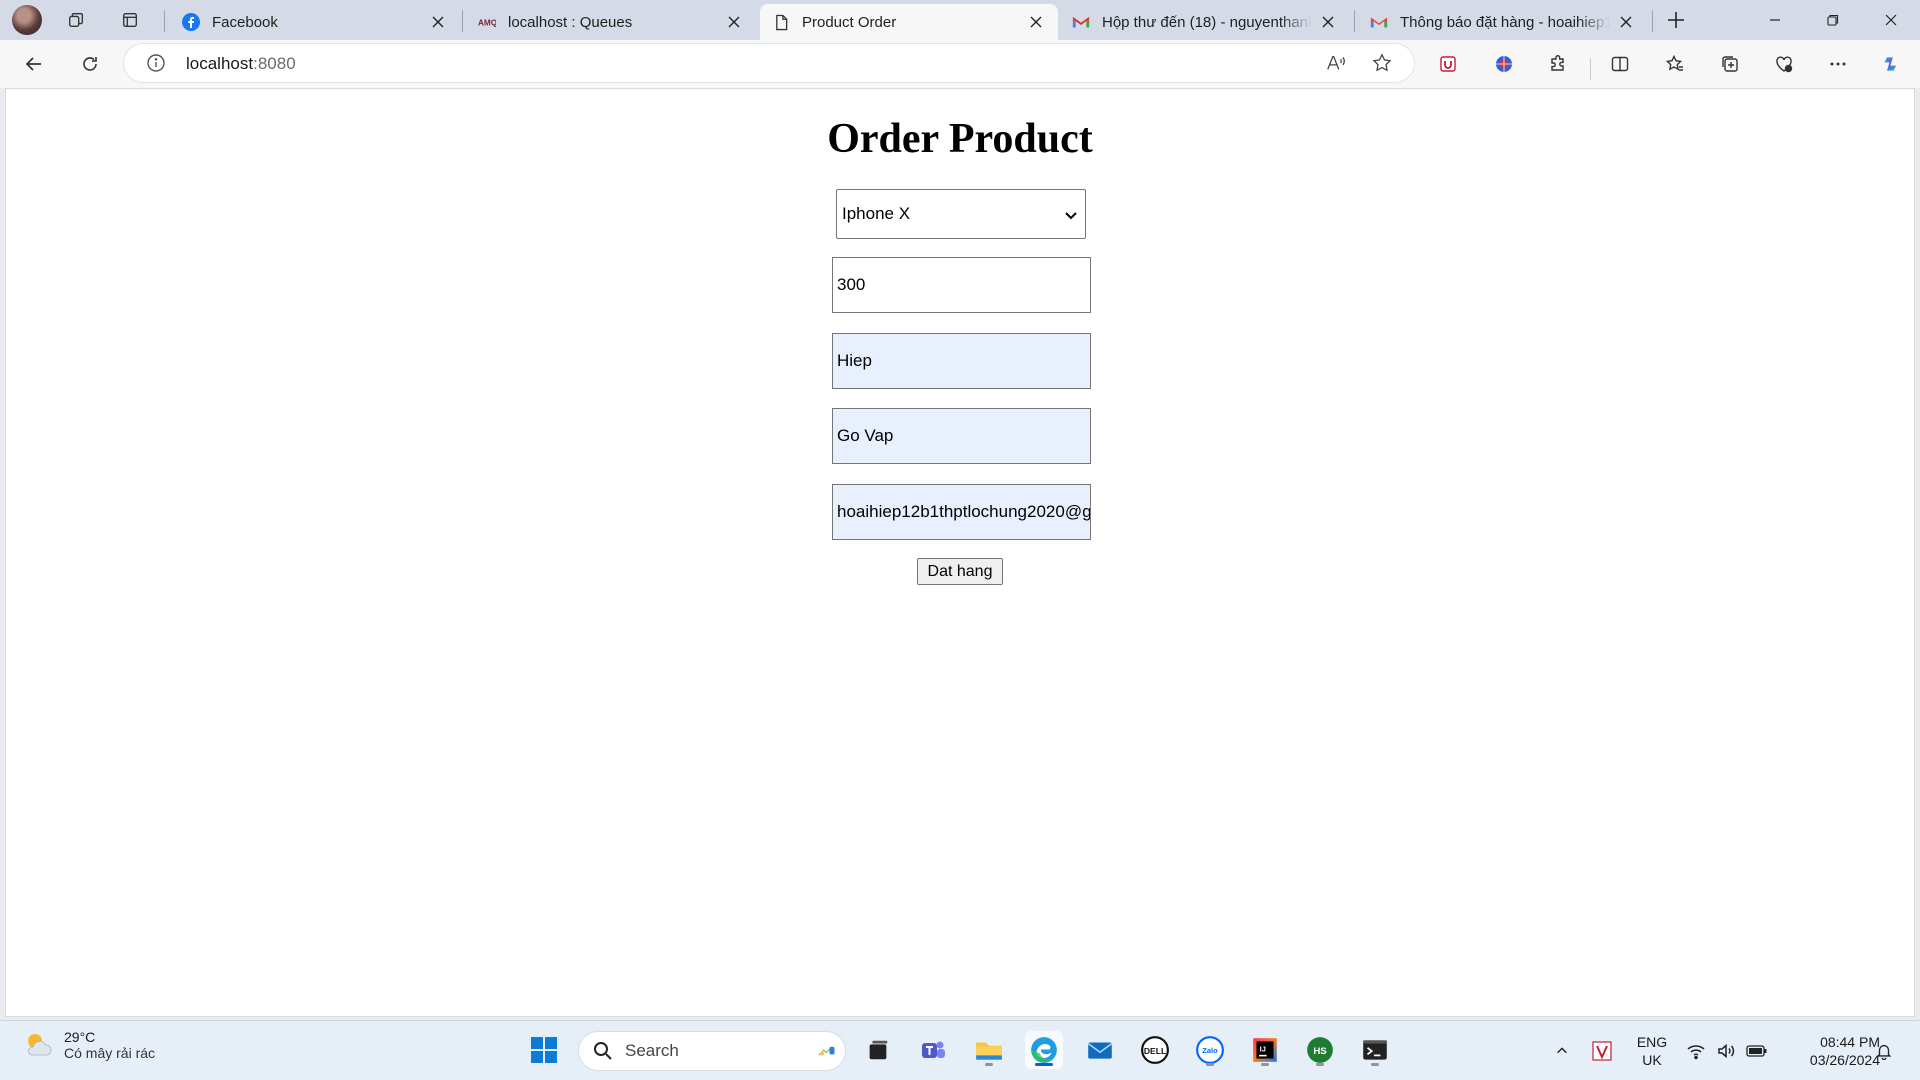 This screenshot has height=1080, width=1920. I want to click on hs-app-icon: HS, so click(1320, 1050).